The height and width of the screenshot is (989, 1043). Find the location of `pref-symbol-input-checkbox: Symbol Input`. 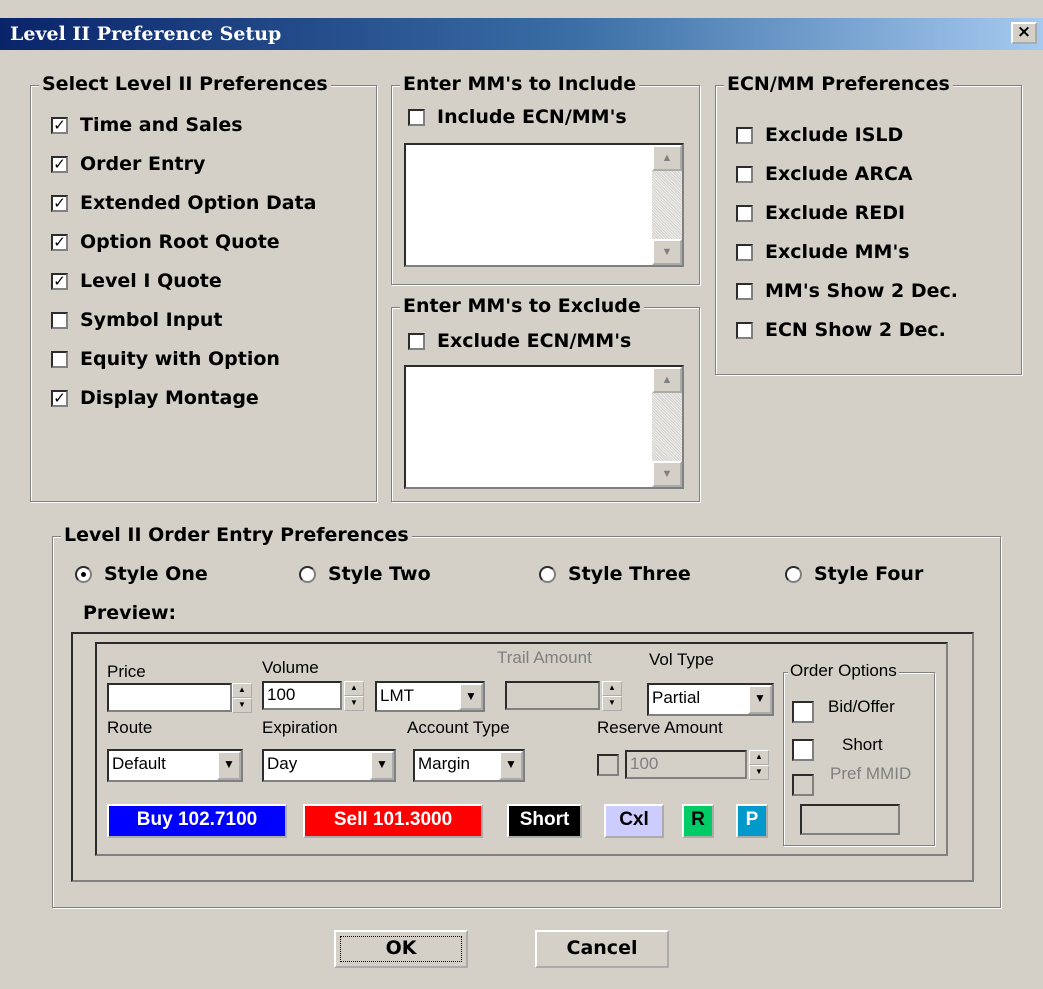

pref-symbol-input-checkbox: Symbol Input is located at coordinates (136, 320).